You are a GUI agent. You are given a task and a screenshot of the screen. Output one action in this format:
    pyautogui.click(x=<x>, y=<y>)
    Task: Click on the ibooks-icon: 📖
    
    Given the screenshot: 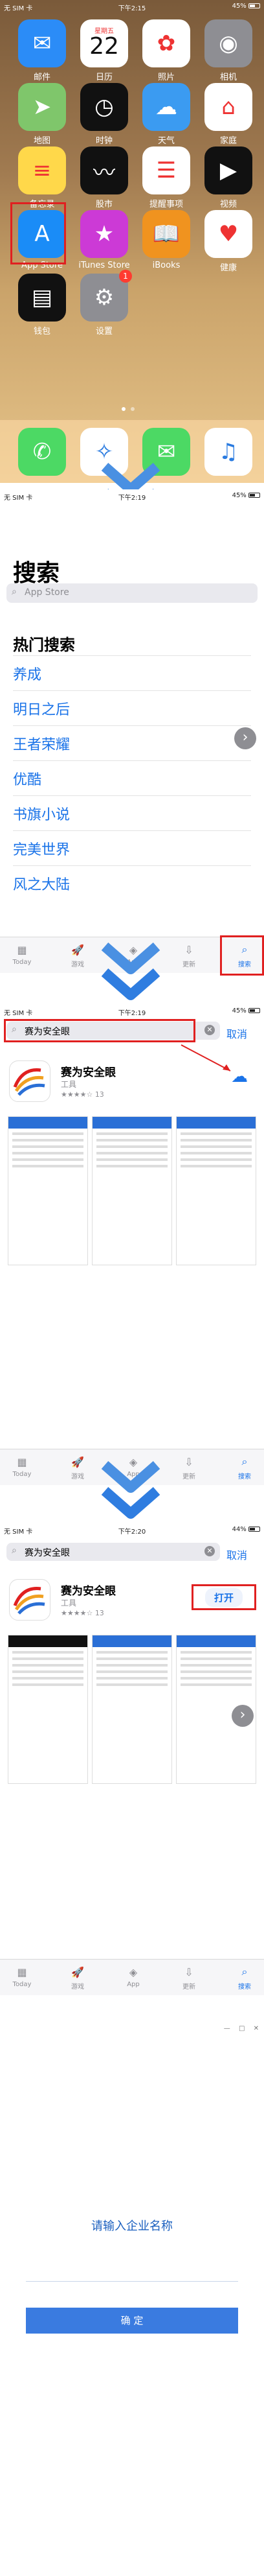 What is the action you would take?
    pyautogui.click(x=166, y=234)
    